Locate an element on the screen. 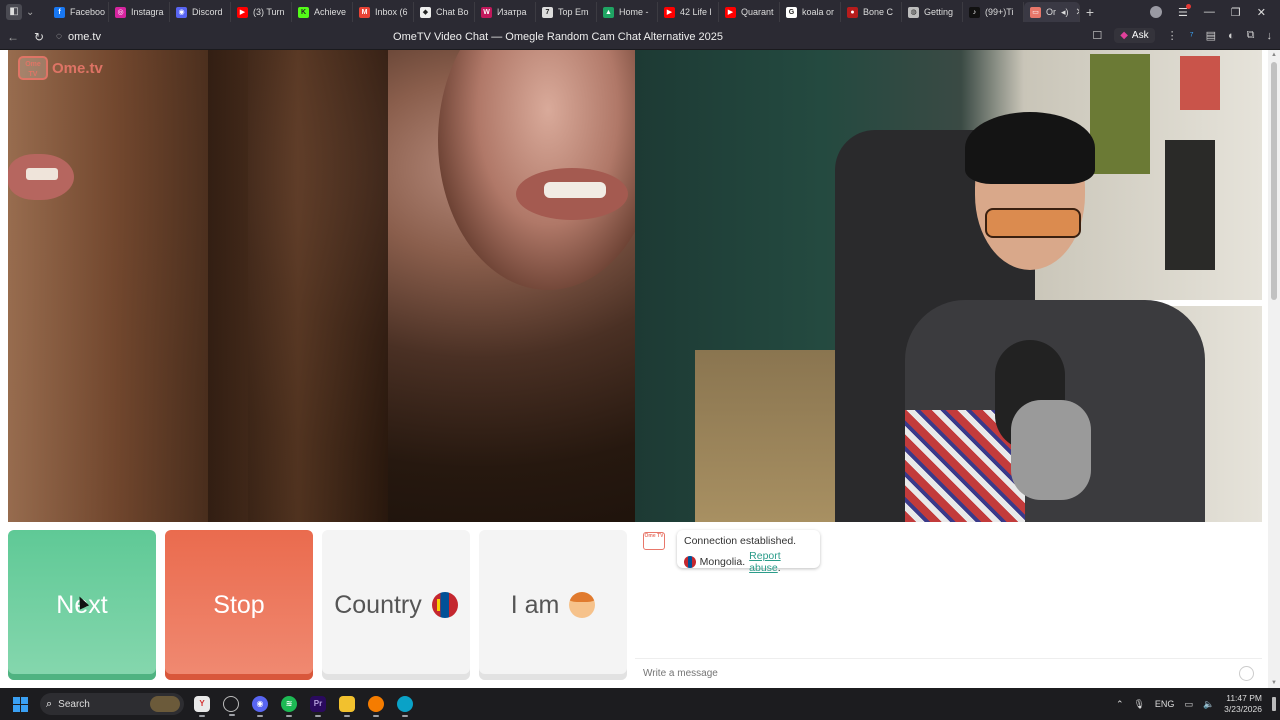  browser-tab: ♪ (99+)Ti is located at coordinates (993, 12).